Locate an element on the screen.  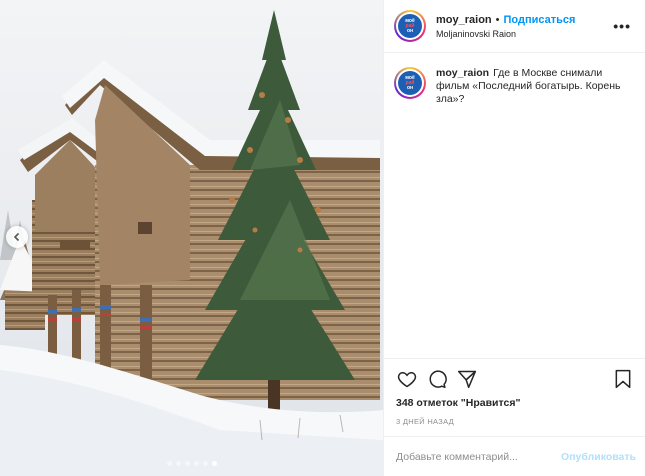
chevron-left-icon is located at coordinates (16, 237).